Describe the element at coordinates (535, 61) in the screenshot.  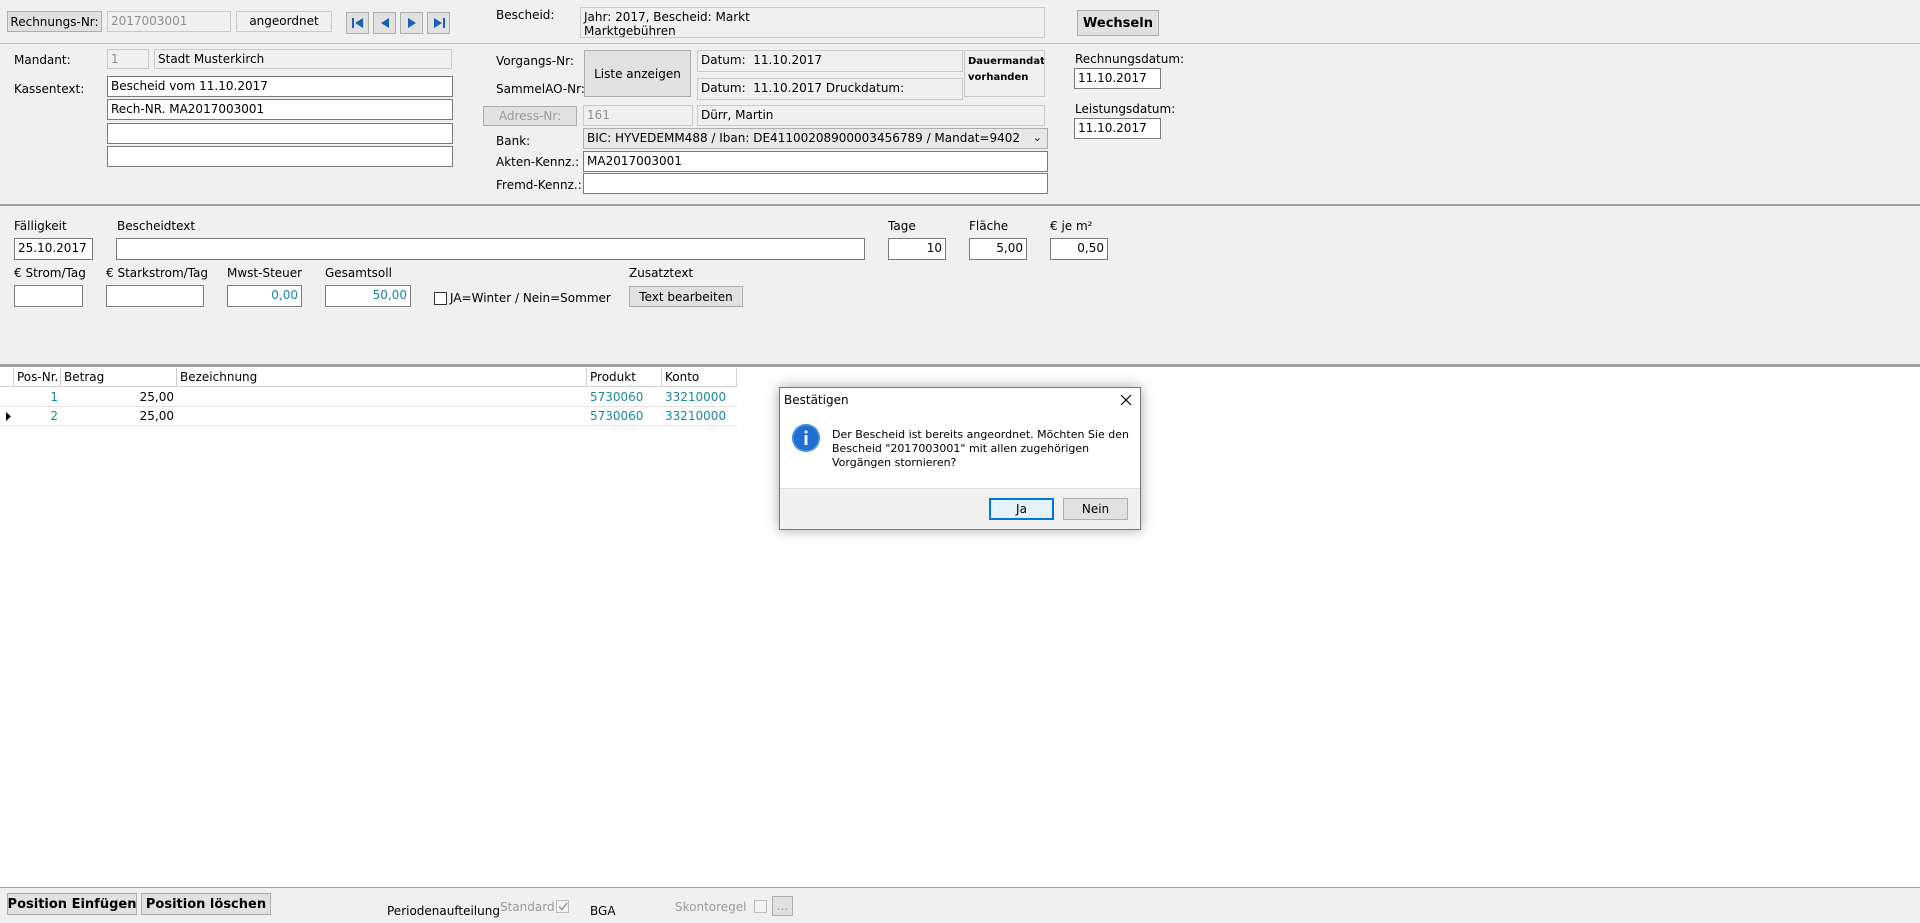
I see `vorgangs-nr-label: Vorgangs-Nr:` at that location.